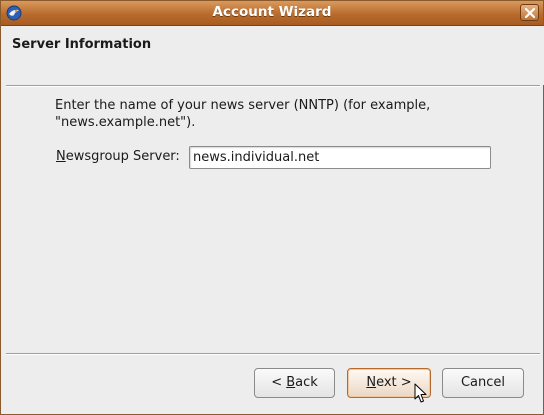  I want to click on header-divider, so click(273, 86).